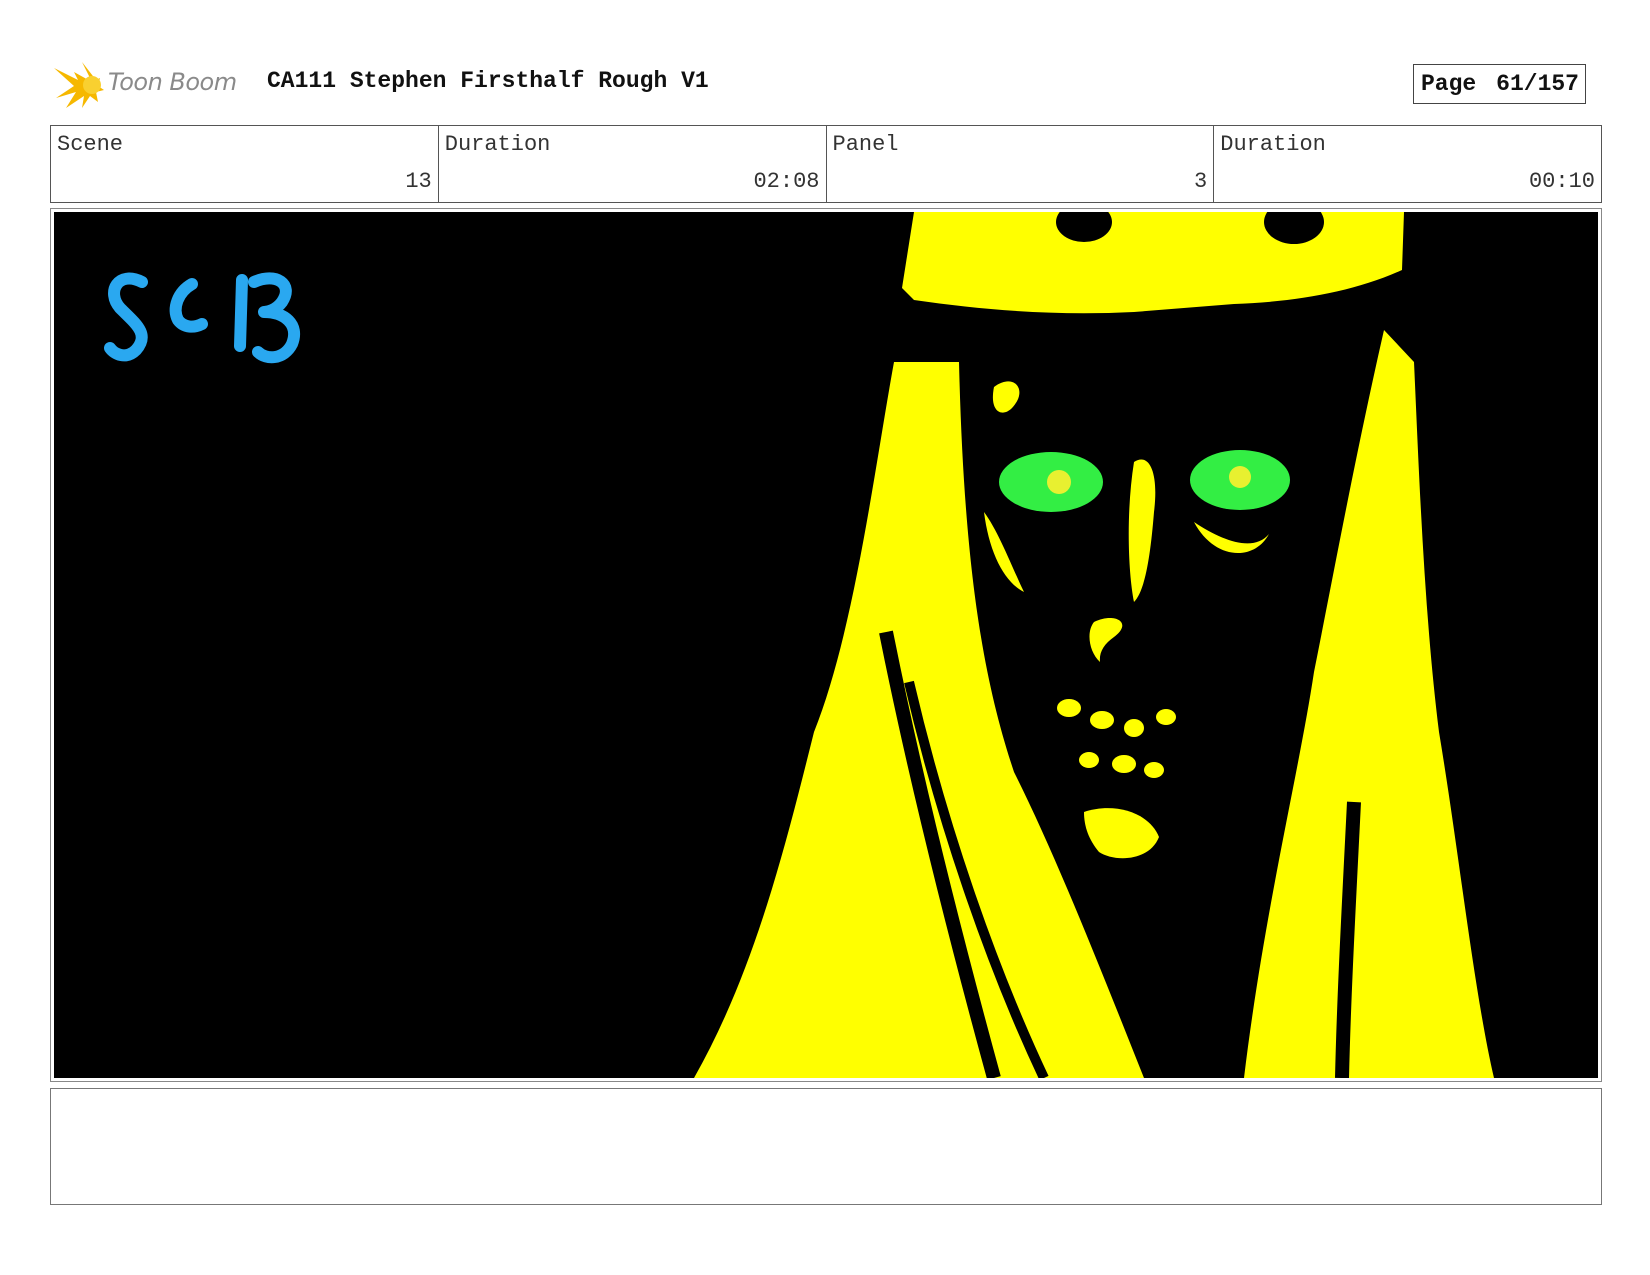 The height and width of the screenshot is (1275, 1650). I want to click on starburst-icon, so click(79, 85).